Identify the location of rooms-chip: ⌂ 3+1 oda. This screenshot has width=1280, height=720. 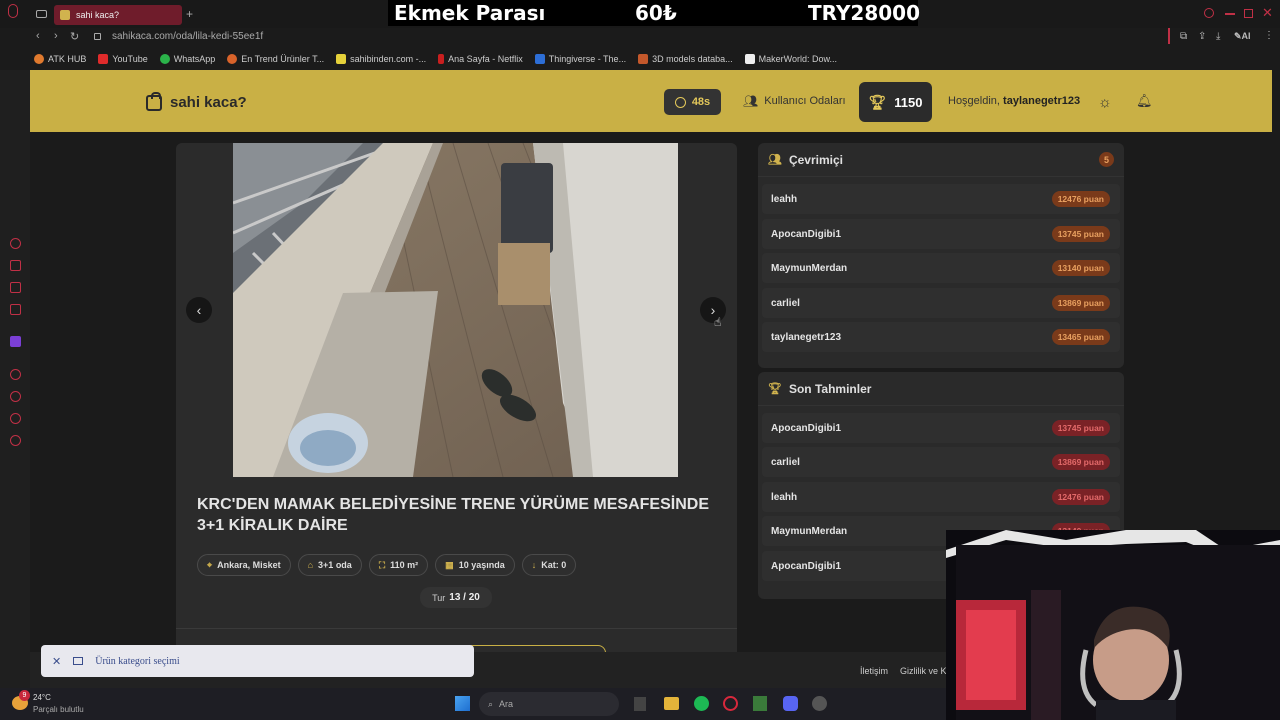
(329, 565).